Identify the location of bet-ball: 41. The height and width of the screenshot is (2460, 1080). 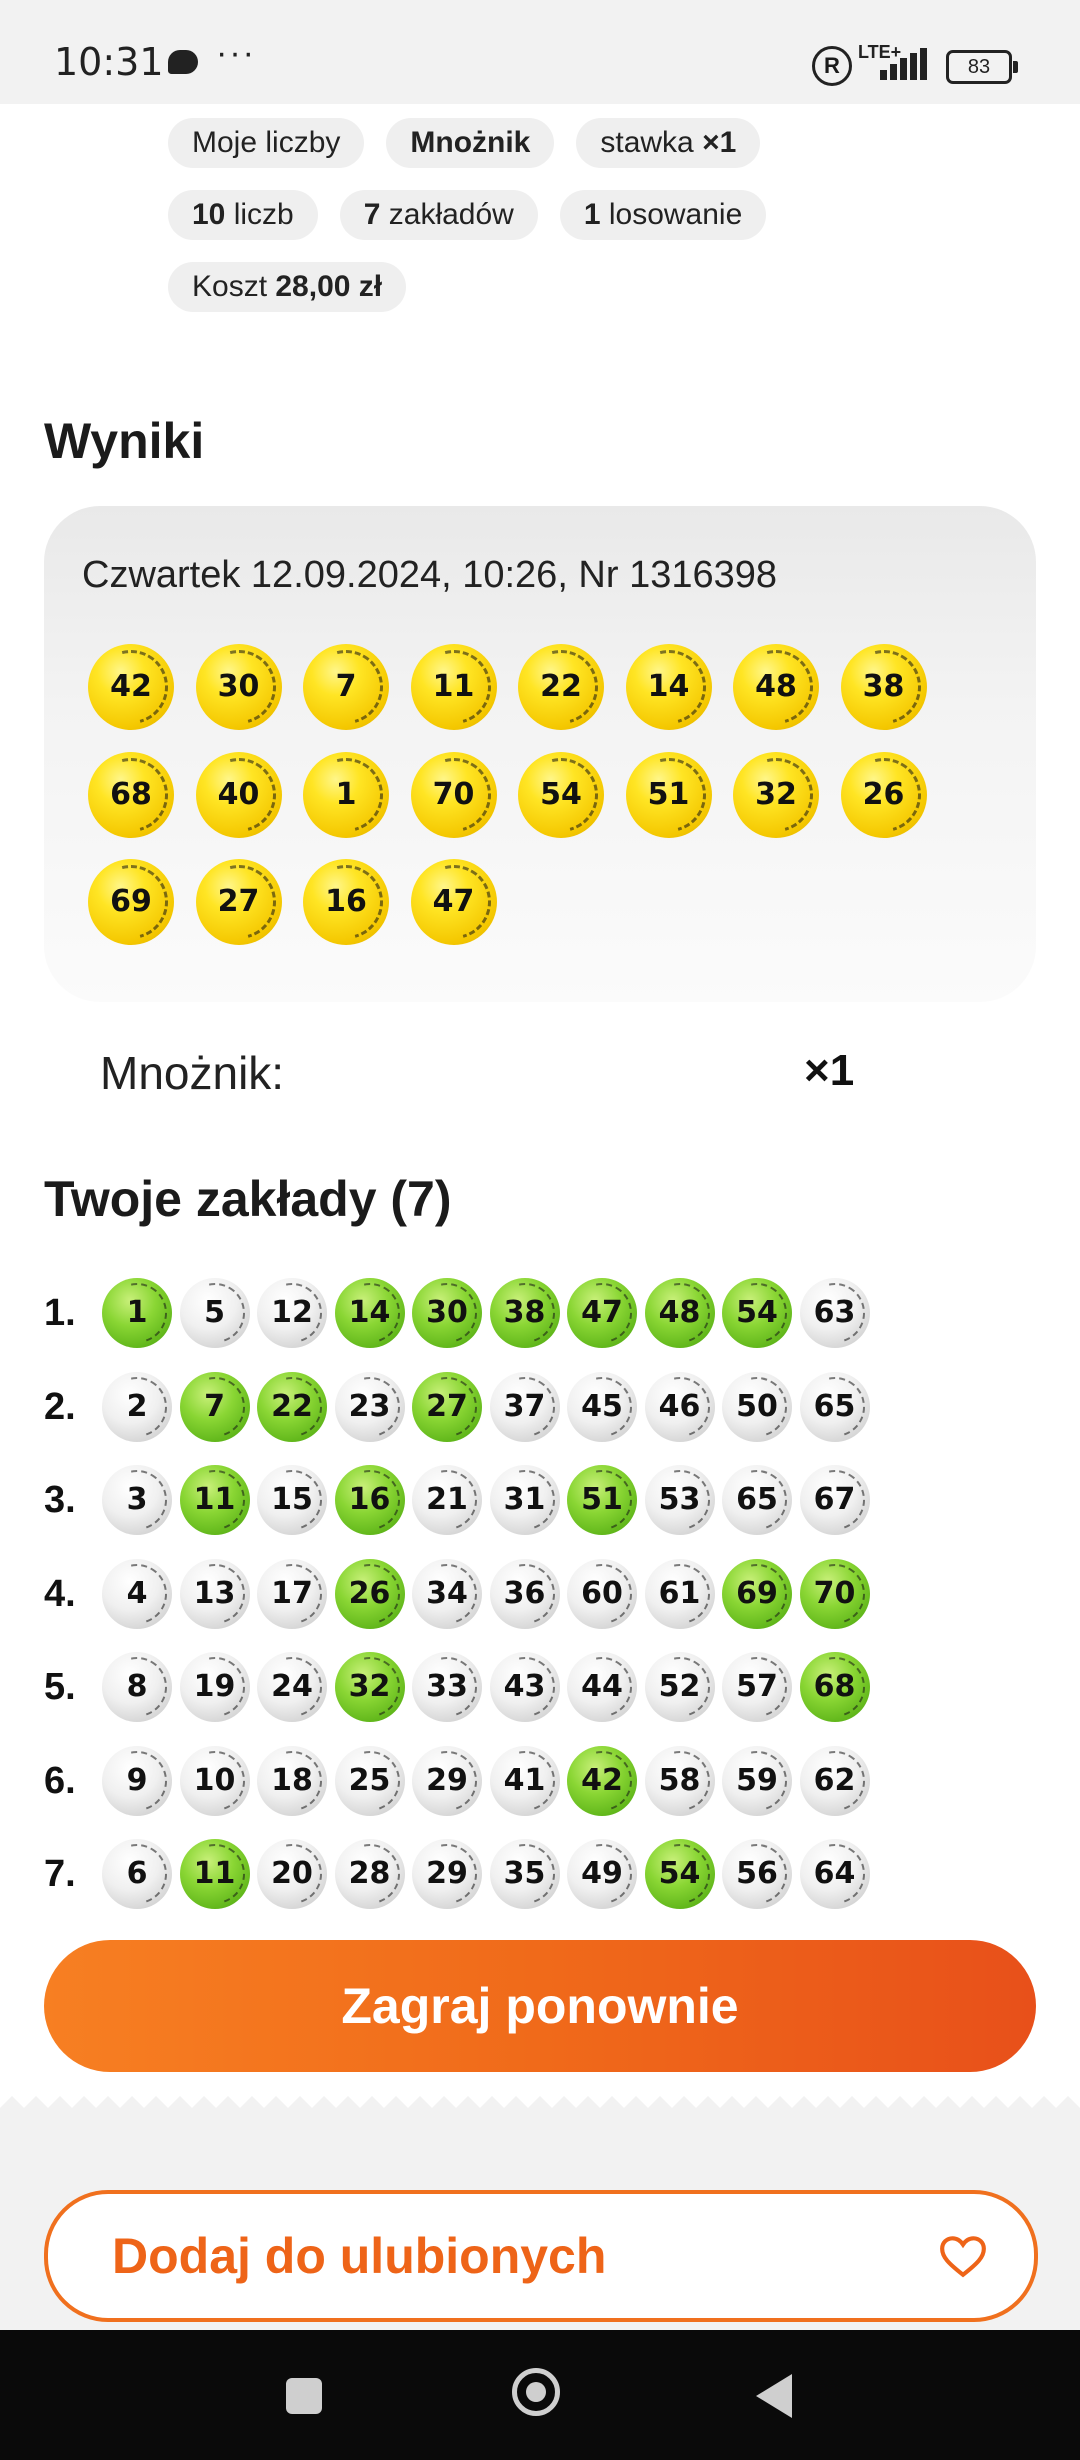
(524, 1780).